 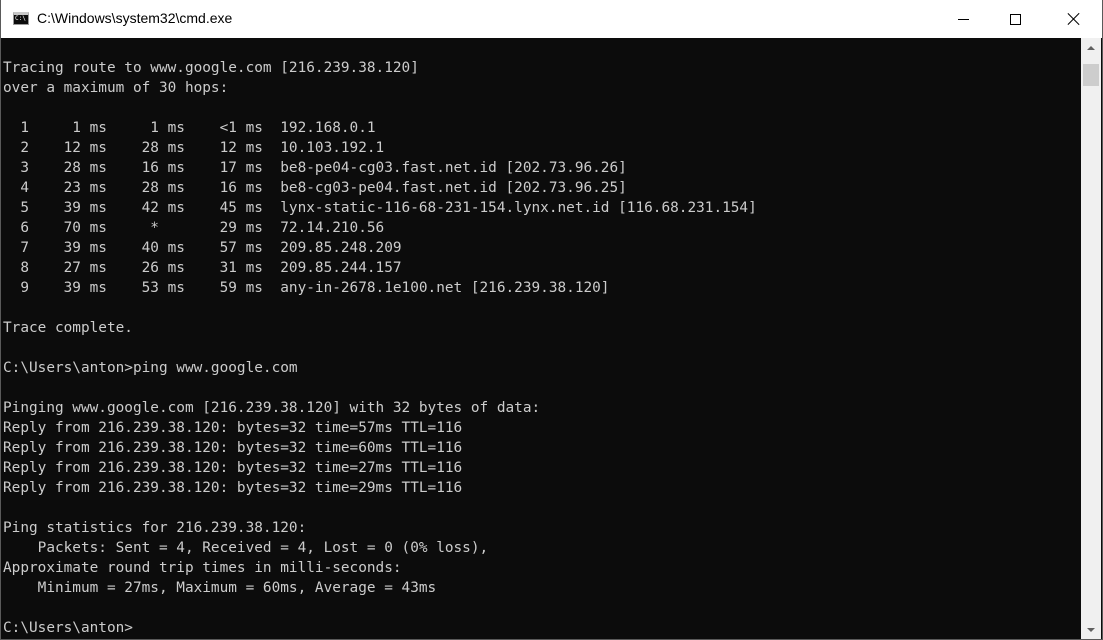 What do you see at coordinates (1091, 75) in the screenshot?
I see `scrollbar-thumb` at bounding box center [1091, 75].